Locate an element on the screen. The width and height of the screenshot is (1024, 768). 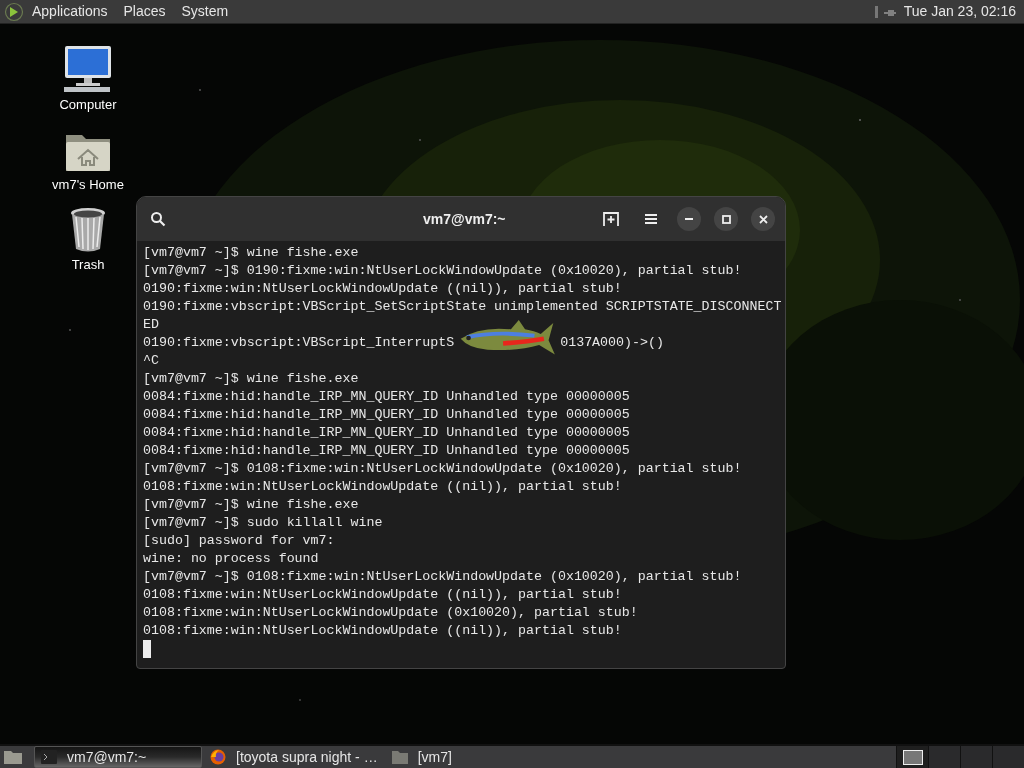
logo-icon is located at coordinates (14, 11).